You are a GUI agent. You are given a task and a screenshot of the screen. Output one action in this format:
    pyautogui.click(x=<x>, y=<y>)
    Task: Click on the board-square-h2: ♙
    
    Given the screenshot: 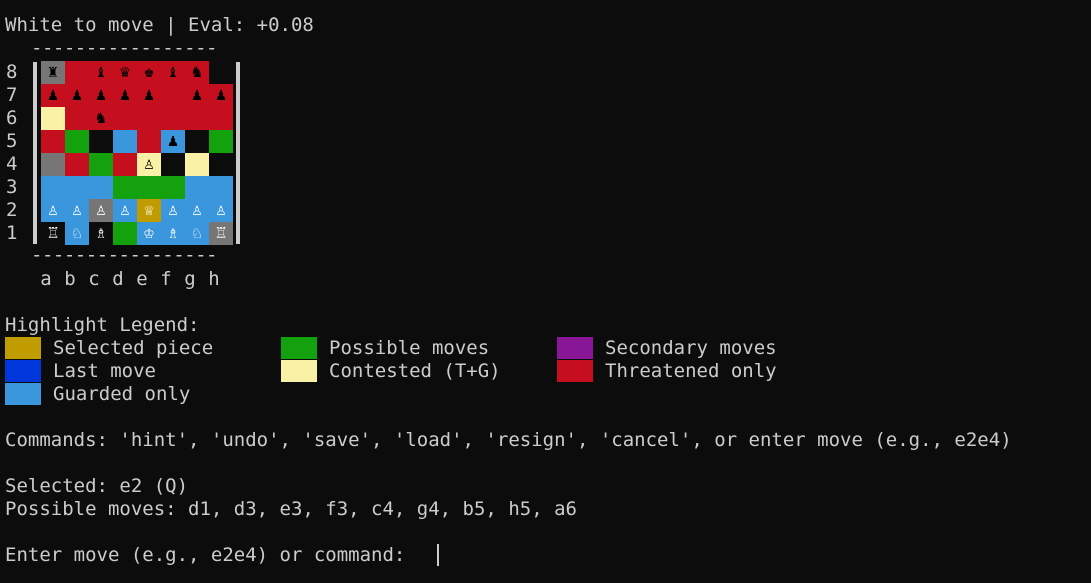 What is the action you would take?
    pyautogui.click(x=221, y=210)
    